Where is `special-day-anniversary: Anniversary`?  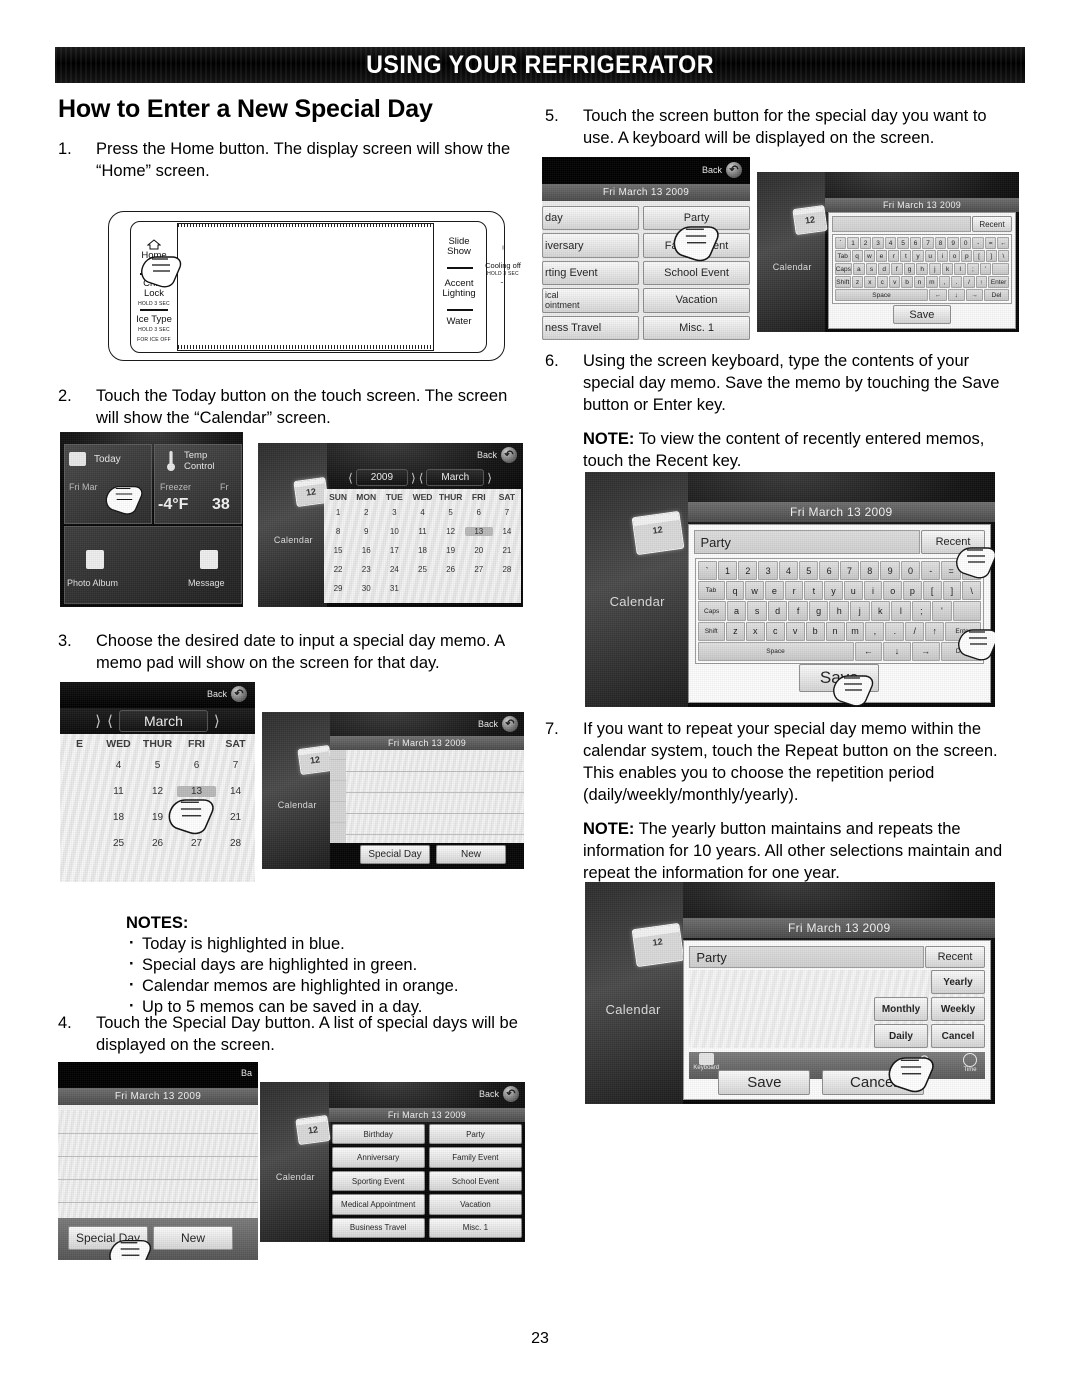 special-day-anniversary: Anniversary is located at coordinates (378, 1157).